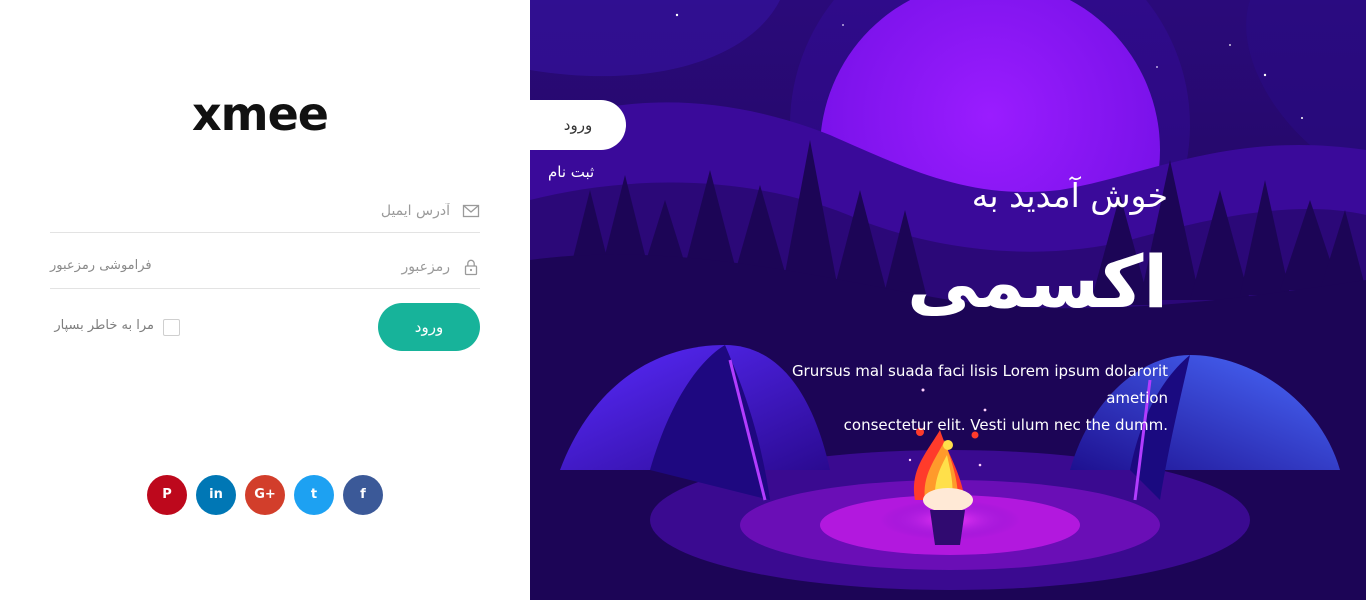 This screenshot has width=1366, height=600. What do you see at coordinates (171, 327) in the screenshot?
I see `remember-me-checkbox` at bounding box center [171, 327].